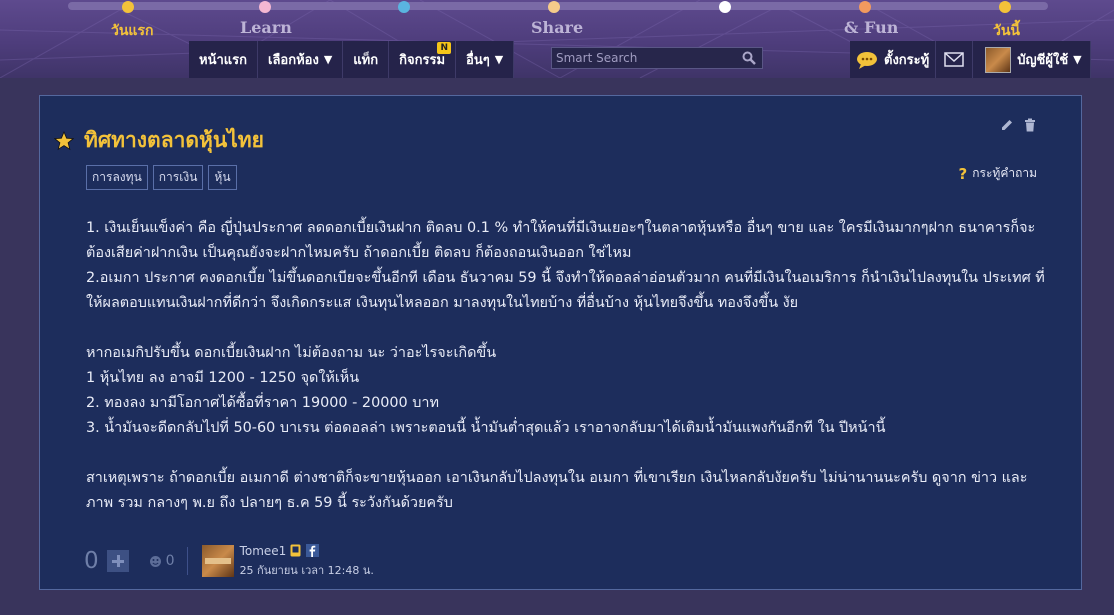  Describe the element at coordinates (307, 561) in the screenshot. I see `author-meta: Tomee1 25 กันยายน เวลา 12:48 น.` at that location.